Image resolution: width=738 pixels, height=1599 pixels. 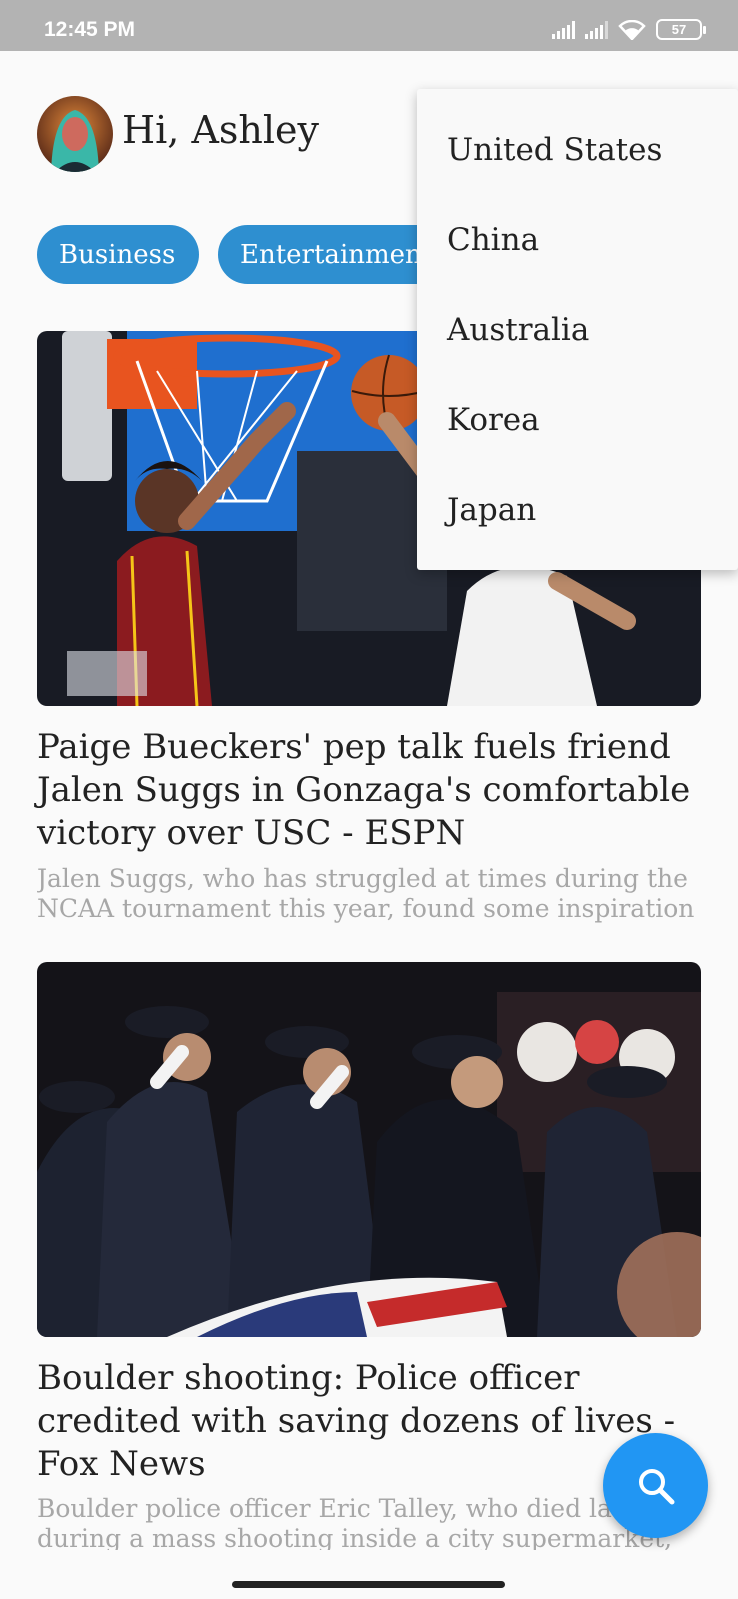 I want to click on chip-label: Entertainment, so click(x=336, y=254).